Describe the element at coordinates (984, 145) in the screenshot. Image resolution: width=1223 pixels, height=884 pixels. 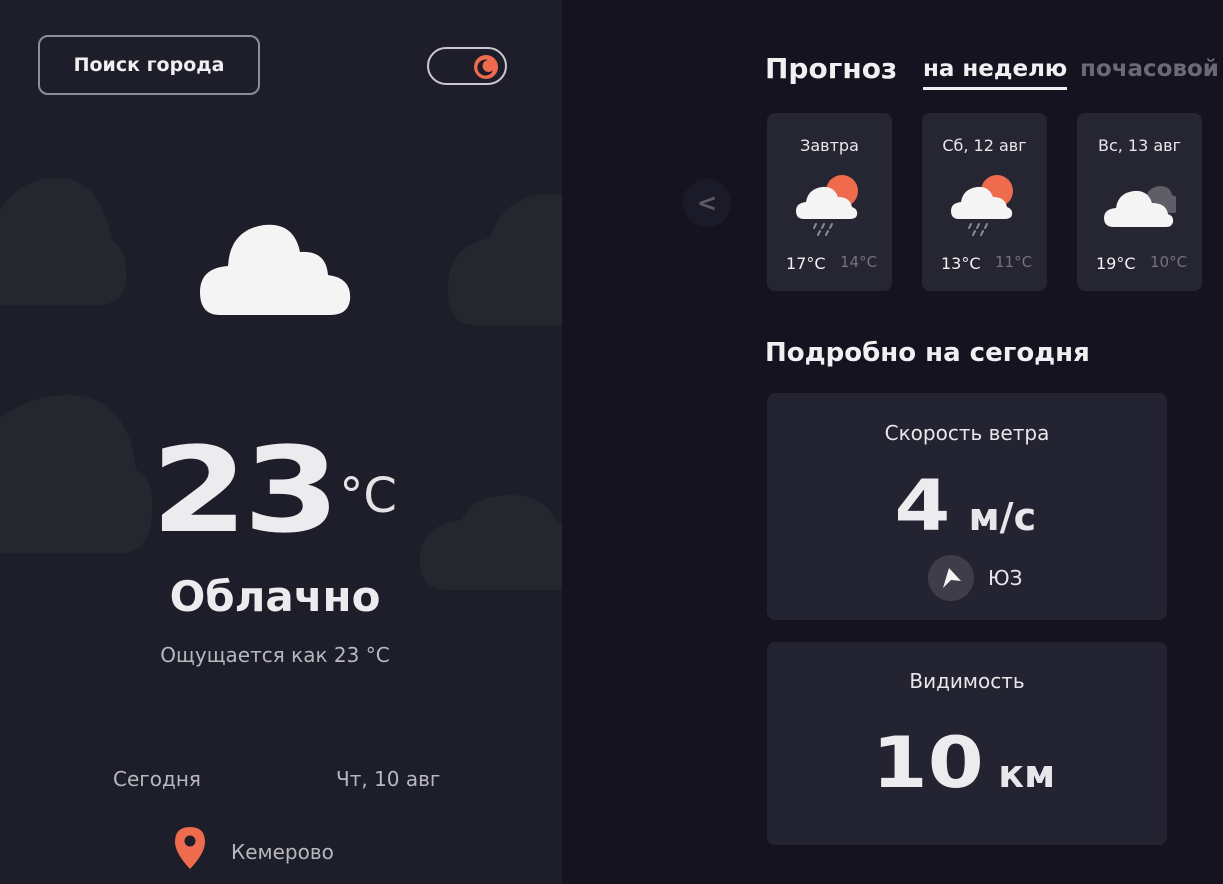
I see `day-label: Сб, 12 авг` at that location.